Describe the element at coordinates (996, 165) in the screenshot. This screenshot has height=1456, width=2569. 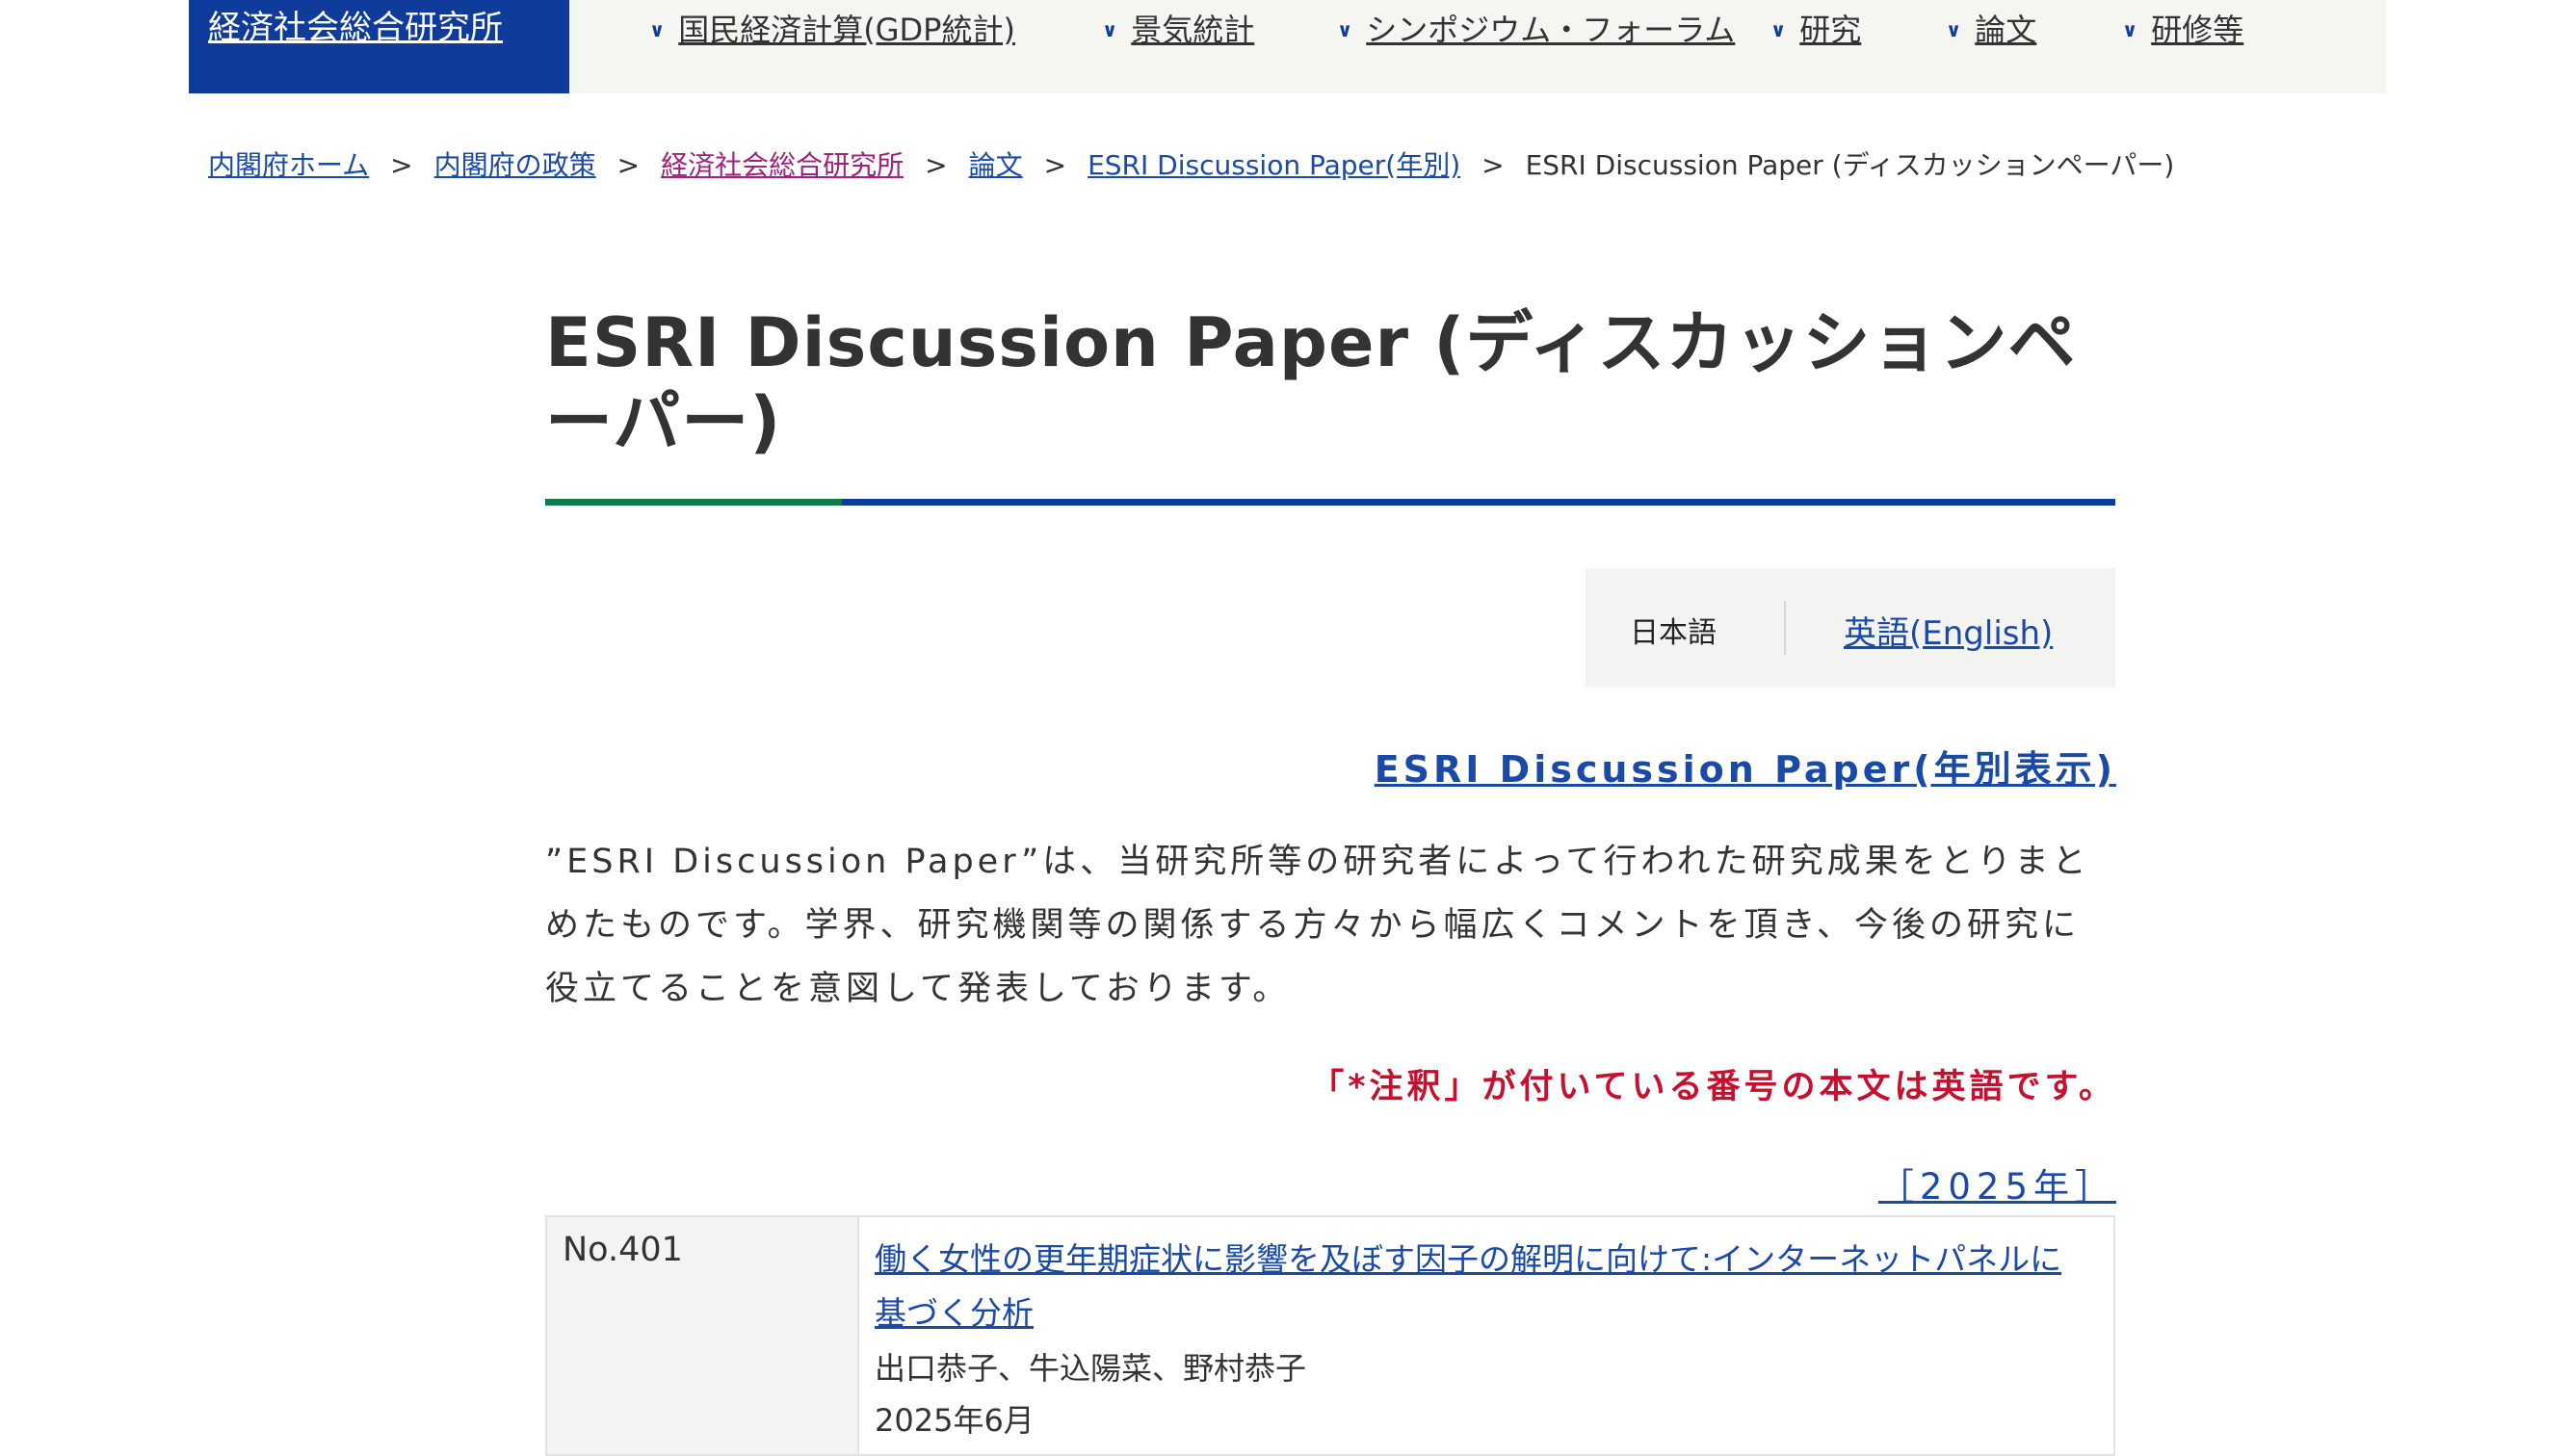
I see `breadcrumb-link-papers: 論文` at that location.